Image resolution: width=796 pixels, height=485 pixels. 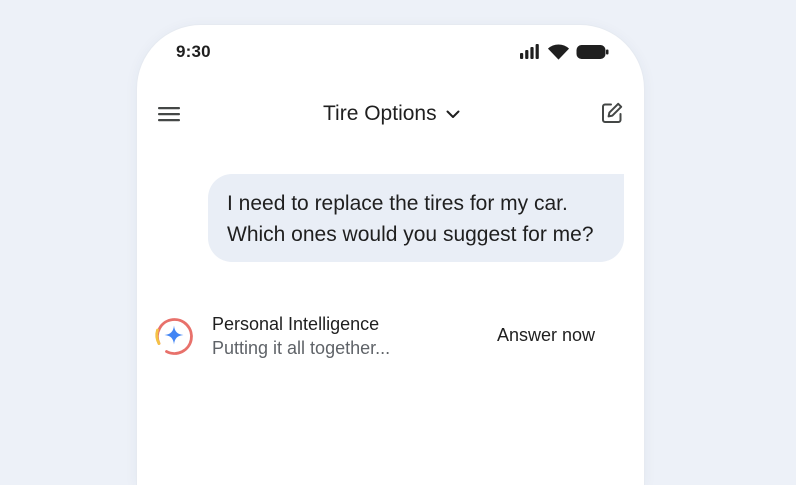 I want to click on menu-button, so click(x=169, y=114).